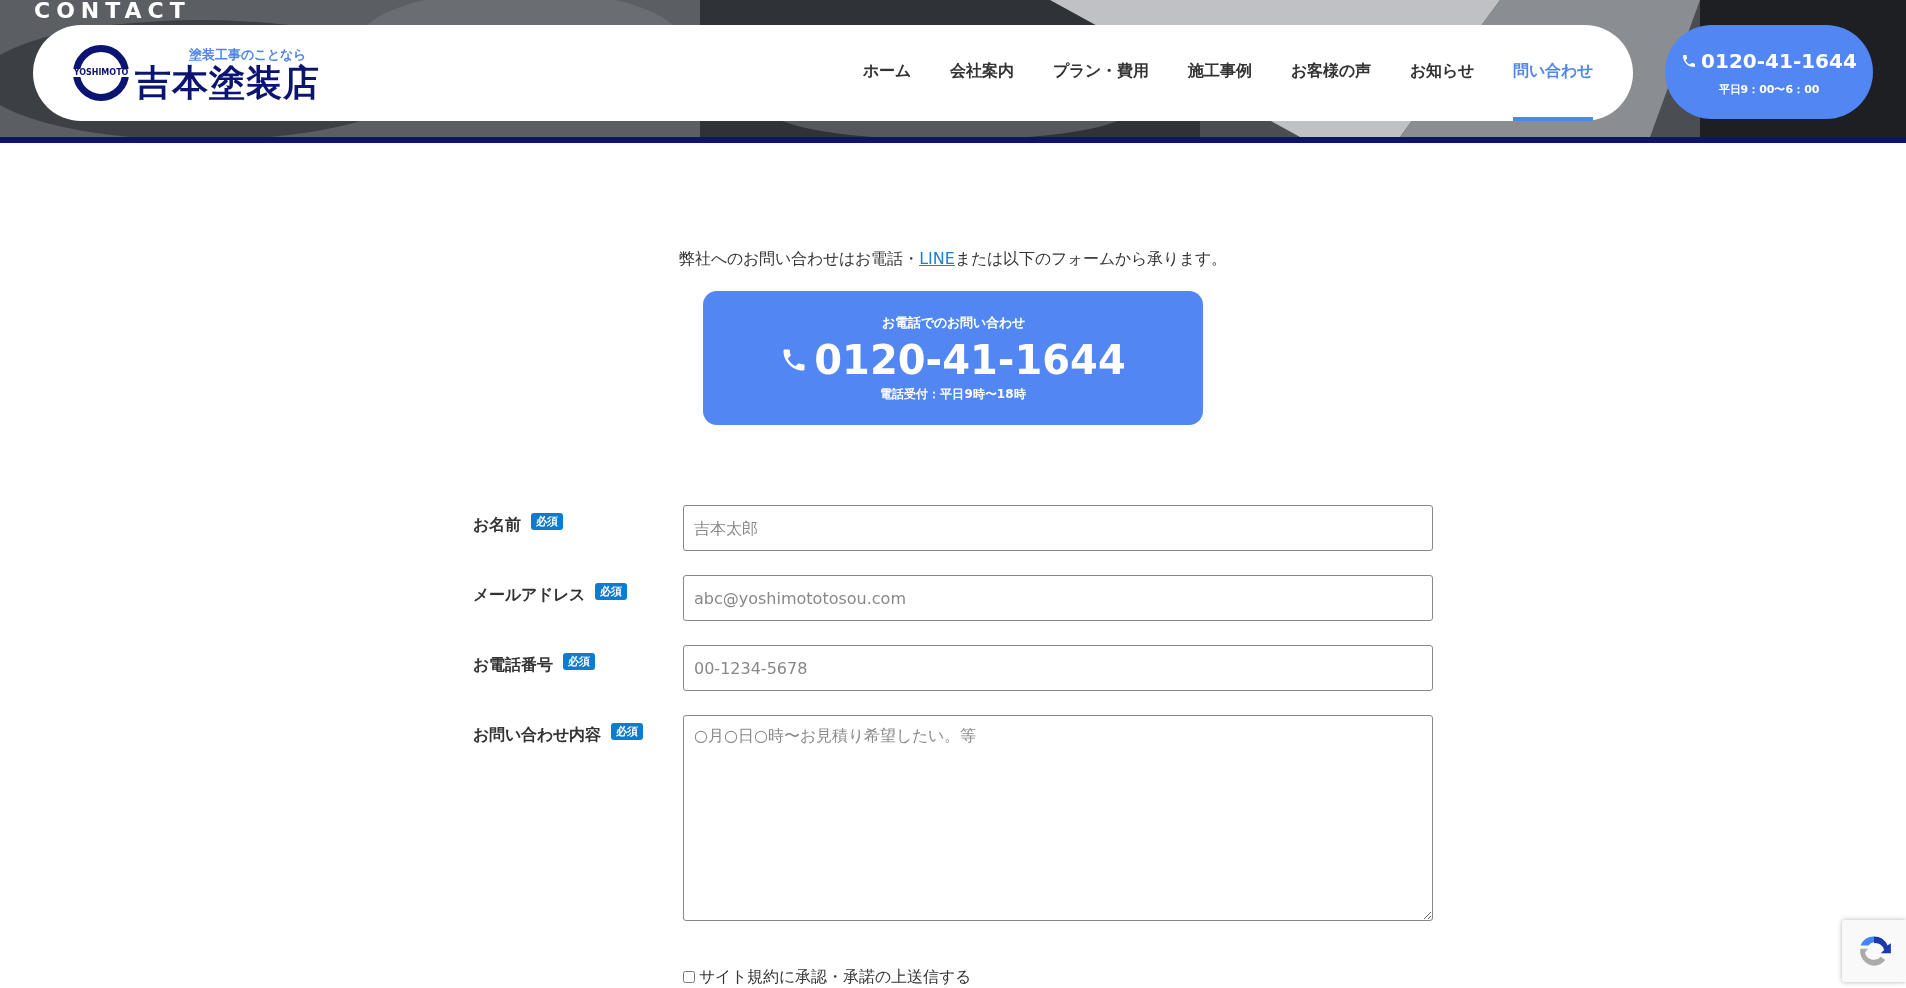 Image resolution: width=1906 pixels, height=988 pixels. Describe the element at coordinates (970, 360) in the screenshot. I see `phone-card-number: 0120-41-1644` at that location.